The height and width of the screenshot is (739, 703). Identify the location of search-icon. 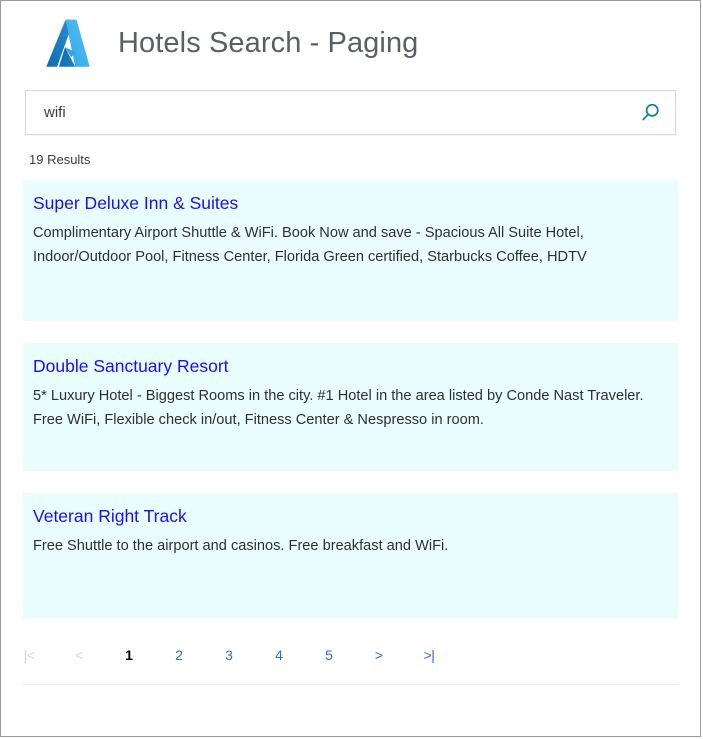
(651, 113).